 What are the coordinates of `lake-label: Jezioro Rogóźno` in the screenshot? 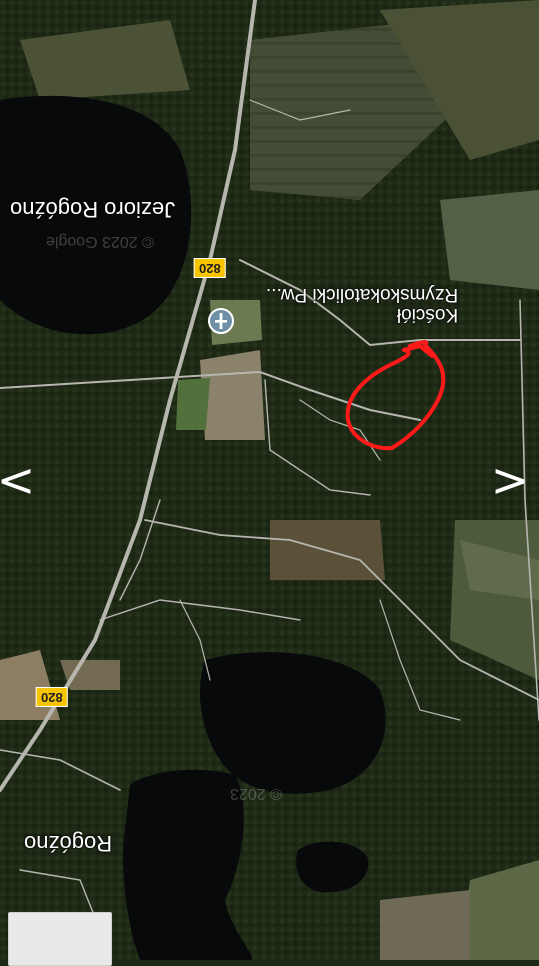 It's located at (93, 209).